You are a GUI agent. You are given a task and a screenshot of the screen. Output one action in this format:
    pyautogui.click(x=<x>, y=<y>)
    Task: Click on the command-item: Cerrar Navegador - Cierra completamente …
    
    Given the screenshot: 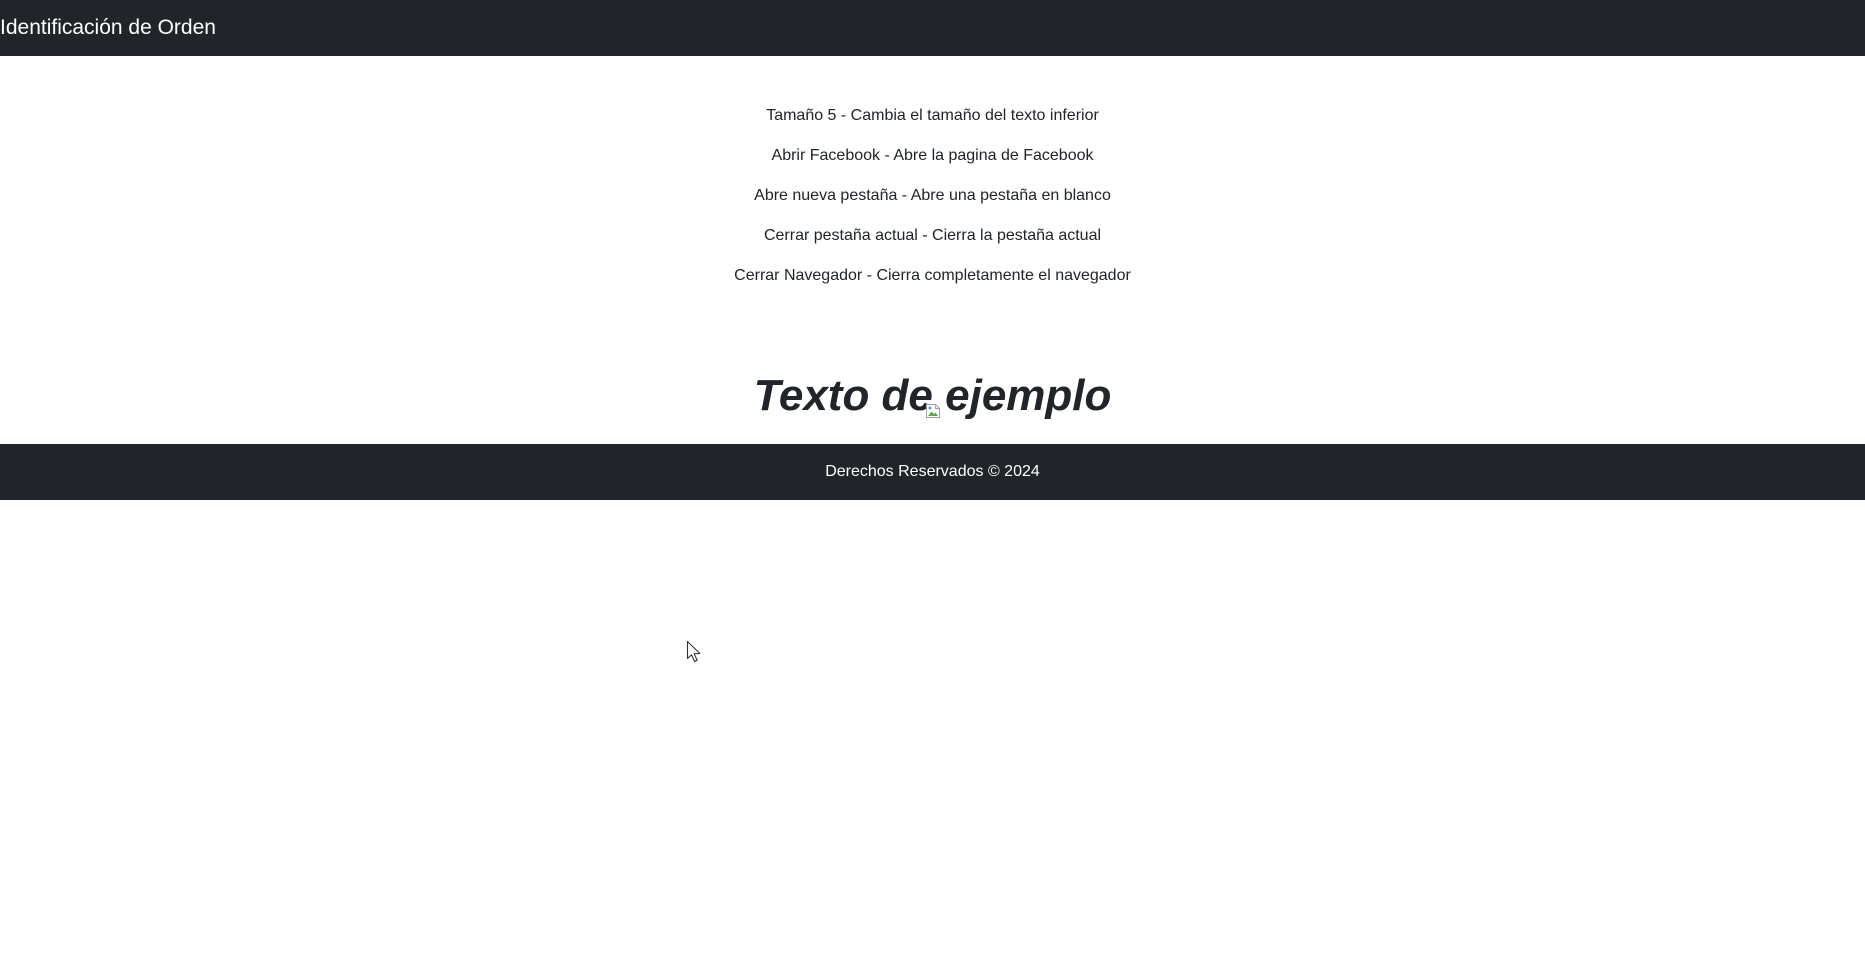 What is the action you would take?
    pyautogui.click(x=932, y=275)
    